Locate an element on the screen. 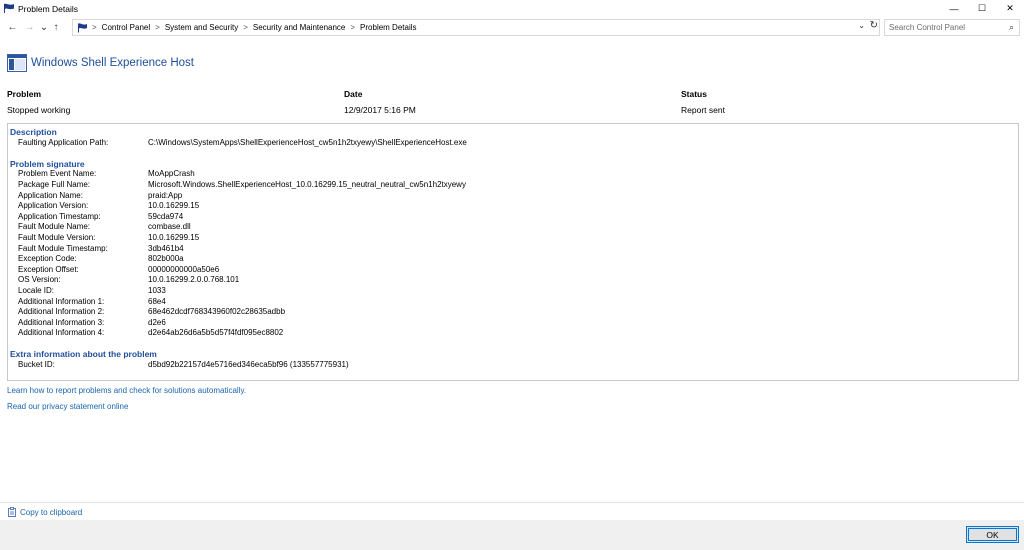 Image resolution: width=1024 pixels, height=550 pixels. detail-label: Bucket ID: is located at coordinates (36, 365).